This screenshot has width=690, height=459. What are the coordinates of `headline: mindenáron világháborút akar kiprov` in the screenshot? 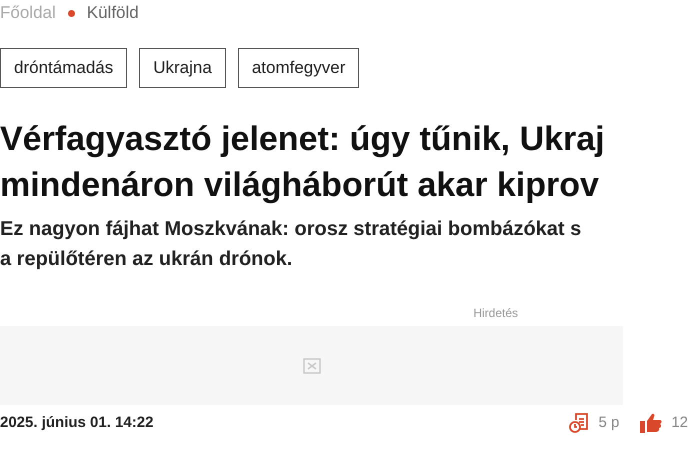 It's located at (299, 185).